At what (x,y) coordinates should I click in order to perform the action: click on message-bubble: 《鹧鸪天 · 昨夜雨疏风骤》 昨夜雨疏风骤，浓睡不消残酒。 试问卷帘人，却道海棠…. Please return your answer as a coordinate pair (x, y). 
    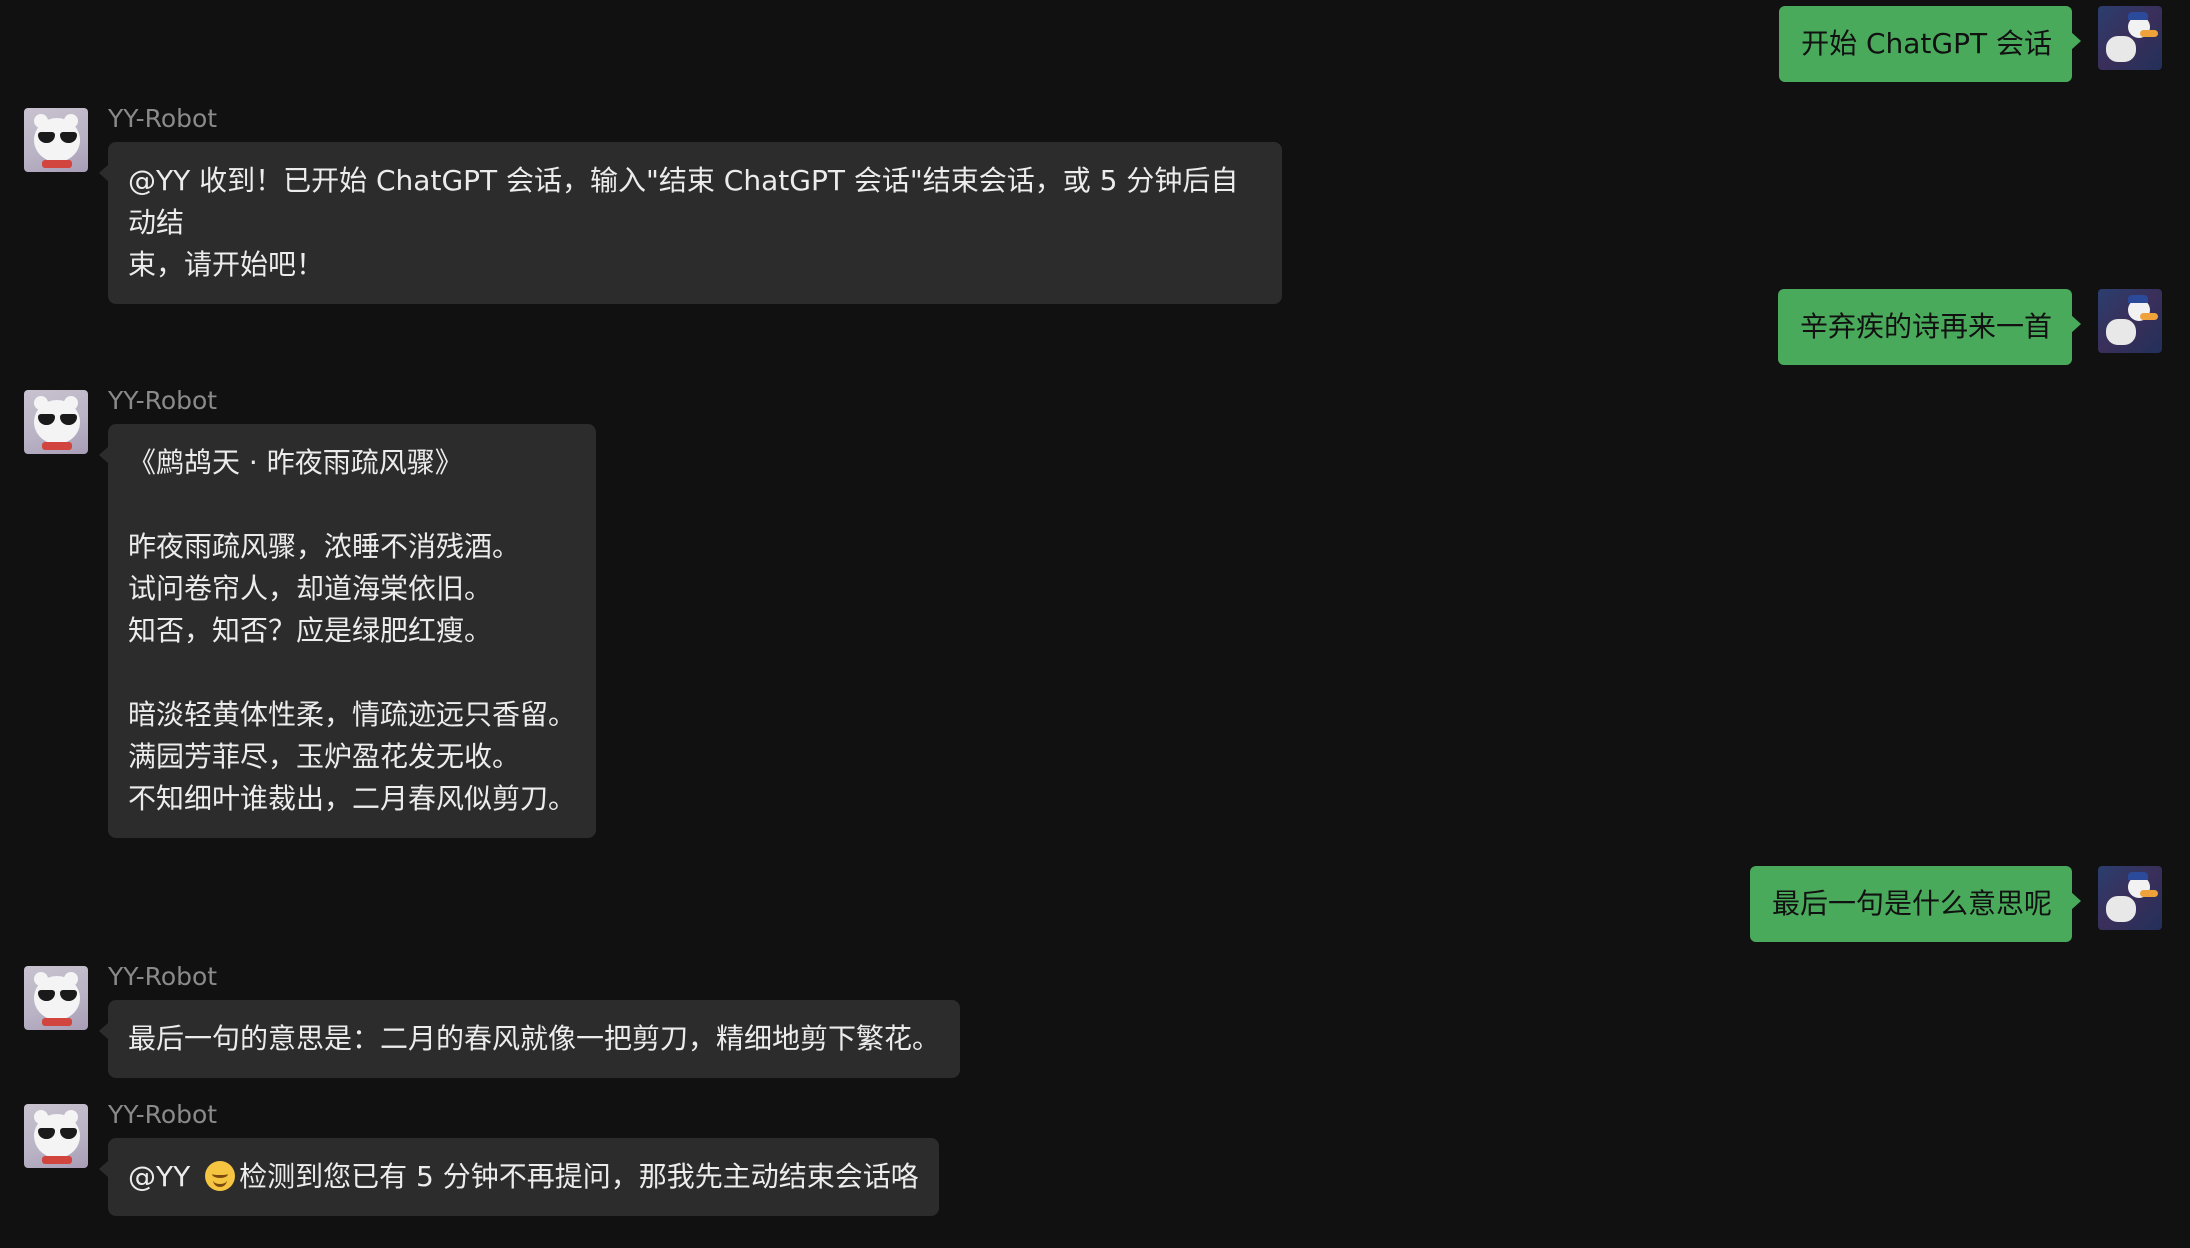
    Looking at the image, I should click on (347, 631).